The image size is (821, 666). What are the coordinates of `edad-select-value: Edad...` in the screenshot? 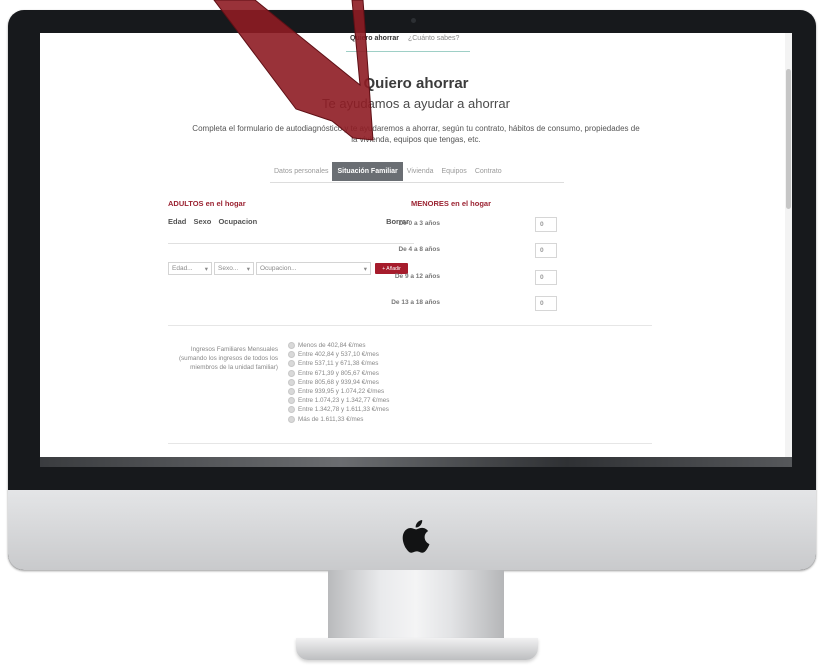 It's located at (182, 268).